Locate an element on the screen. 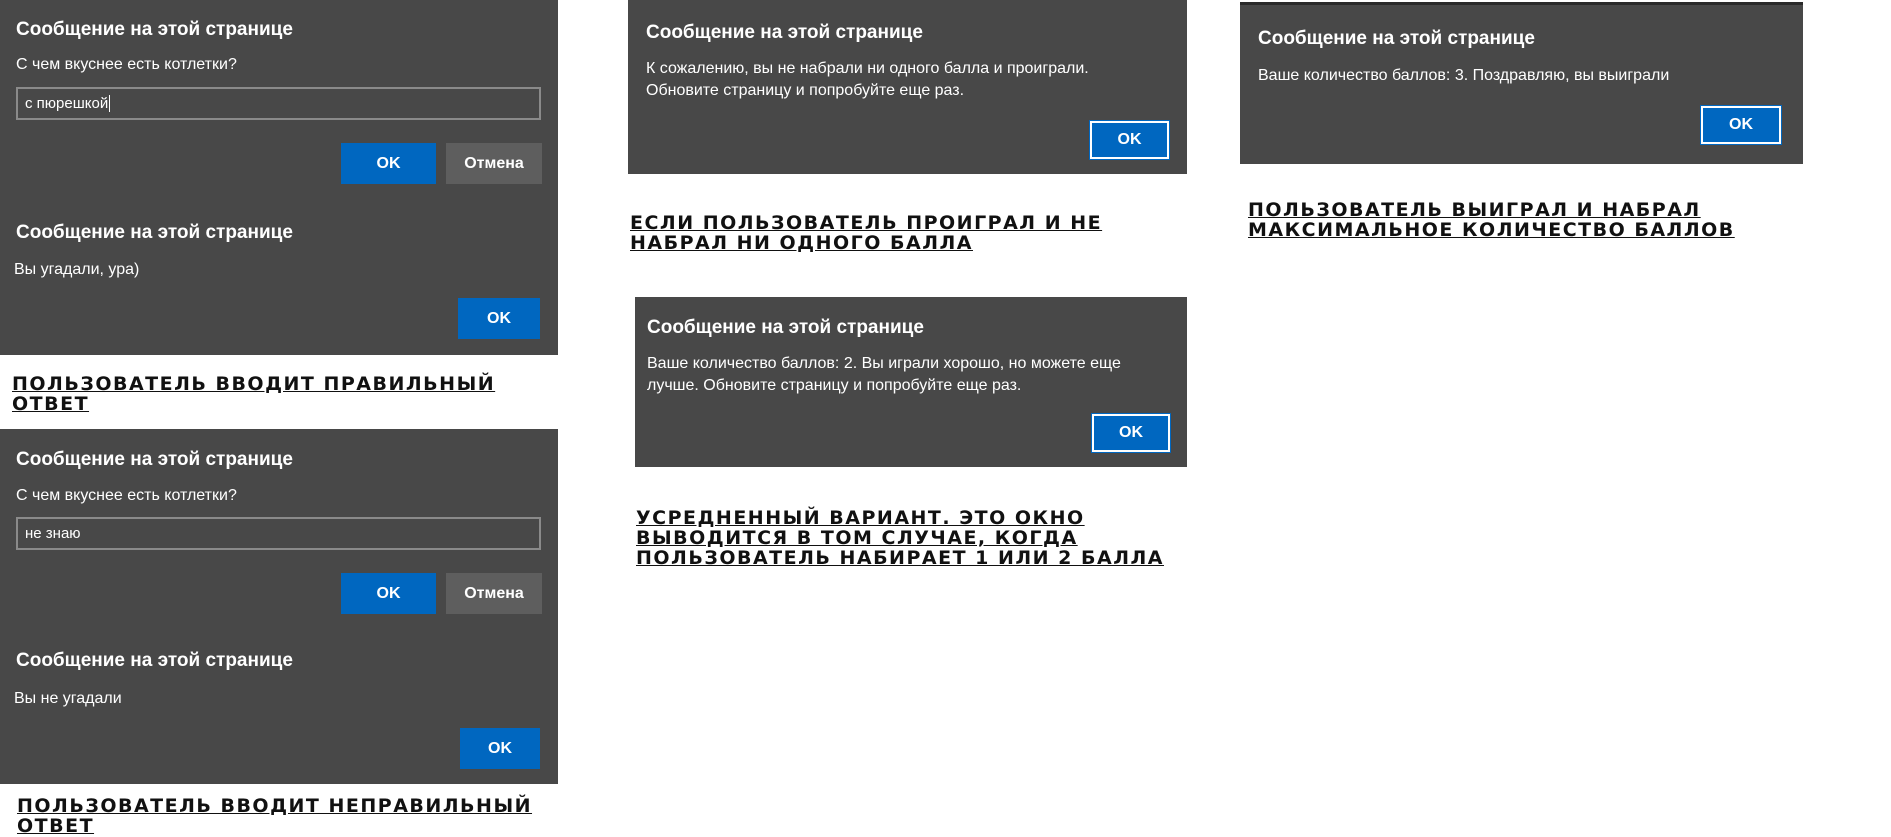 The image size is (1891, 837). answer-input: с пюрешкой is located at coordinates (278, 103).